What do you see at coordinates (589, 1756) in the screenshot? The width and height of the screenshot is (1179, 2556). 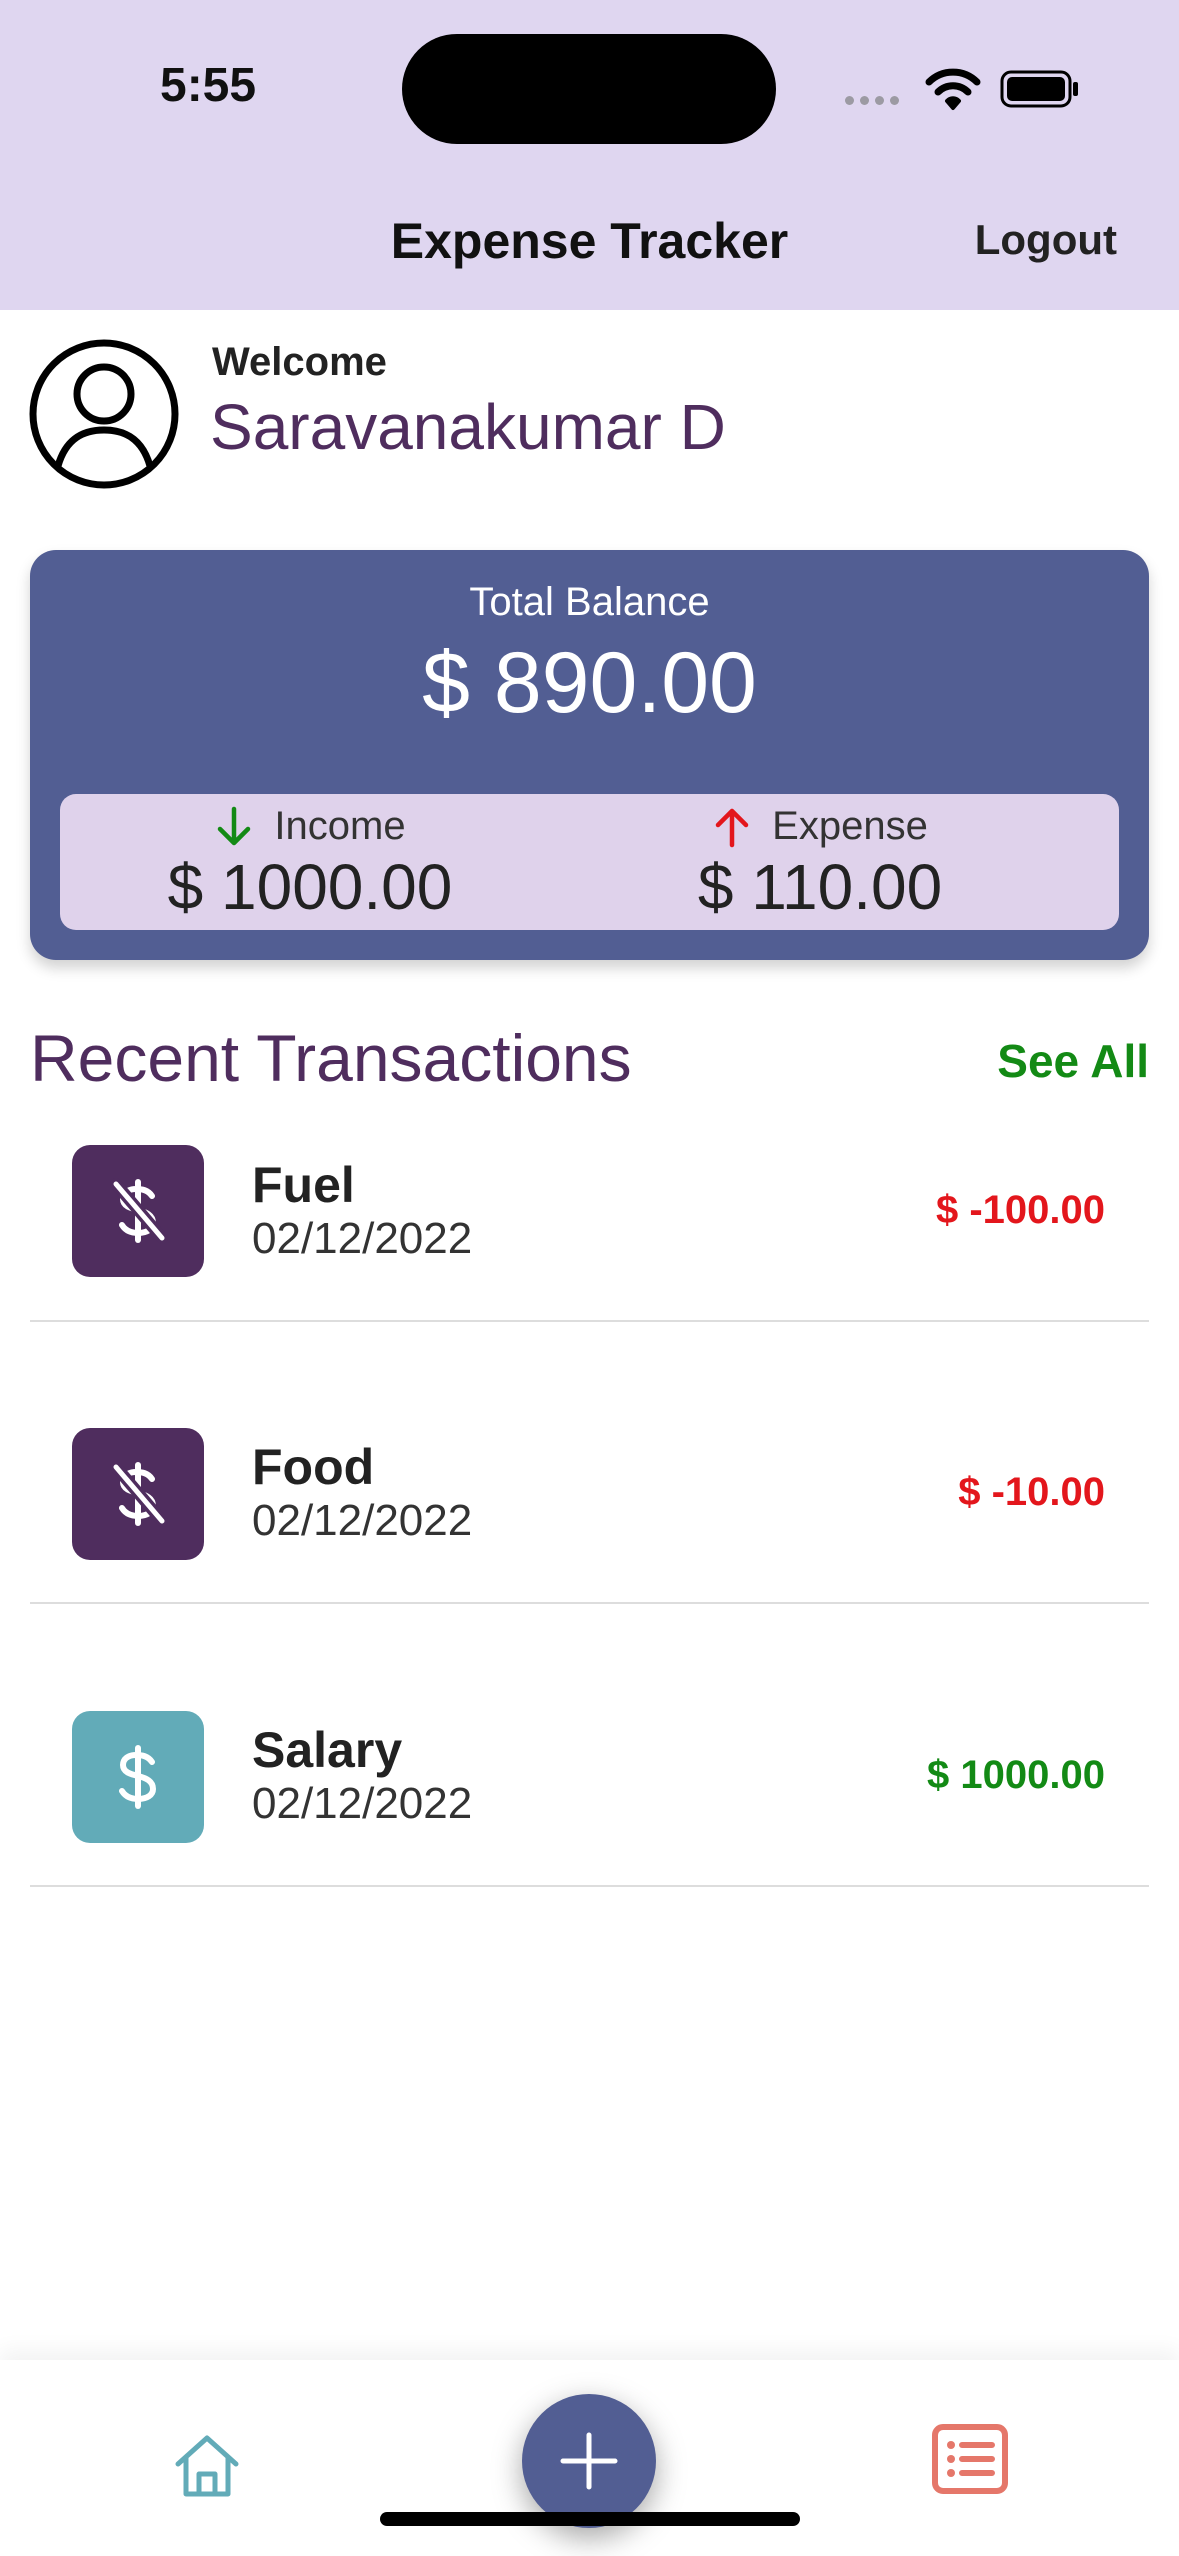 I see `transaction-row: Salary 02/12/2022 $ 1000.00` at bounding box center [589, 1756].